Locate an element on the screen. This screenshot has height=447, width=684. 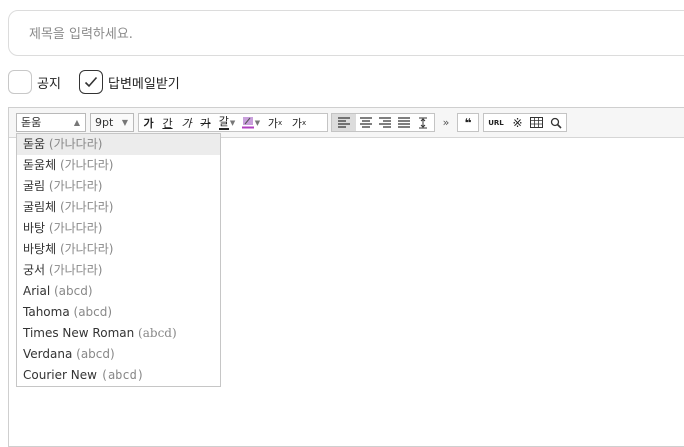
strikethrough-icon: 가 is located at coordinates (205, 123).